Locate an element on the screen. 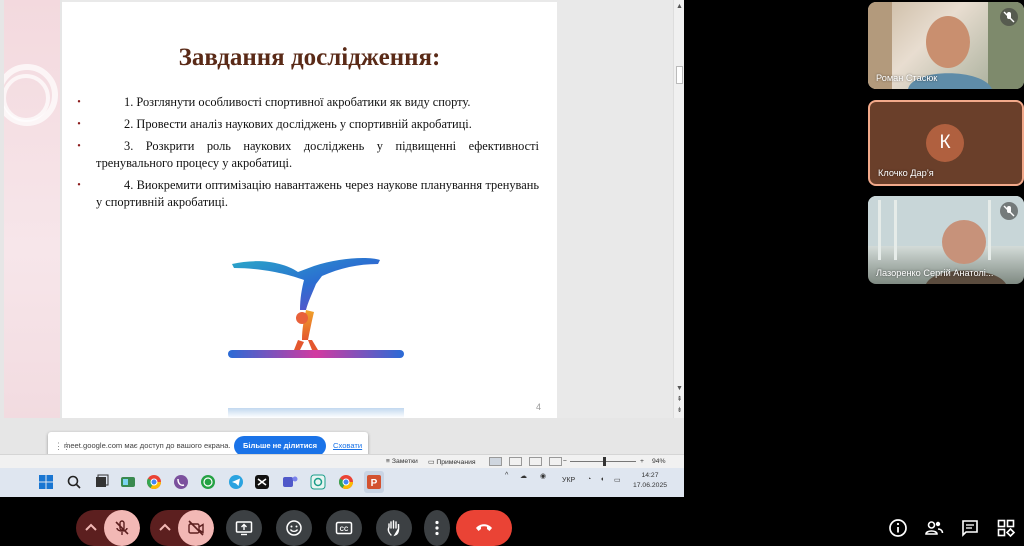 This screenshot has height=546, width=1024. whatsapp-icon is located at coordinates (208, 482).